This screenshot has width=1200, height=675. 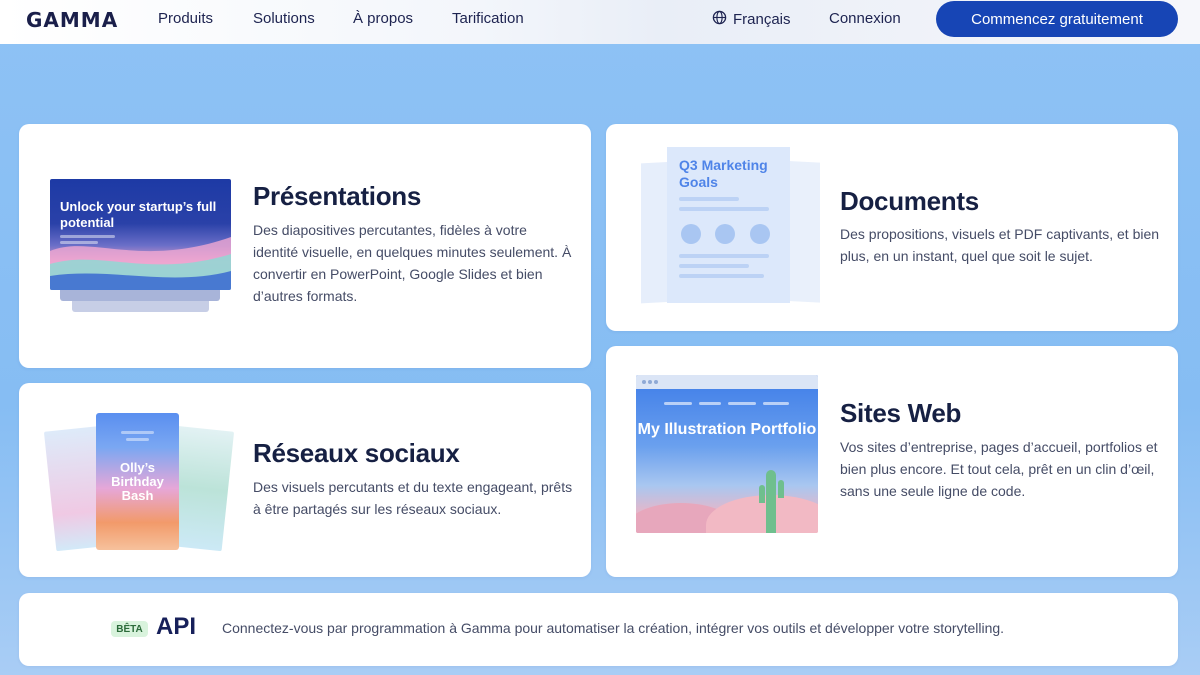 I want to click on language-label: Français, so click(x=762, y=19).